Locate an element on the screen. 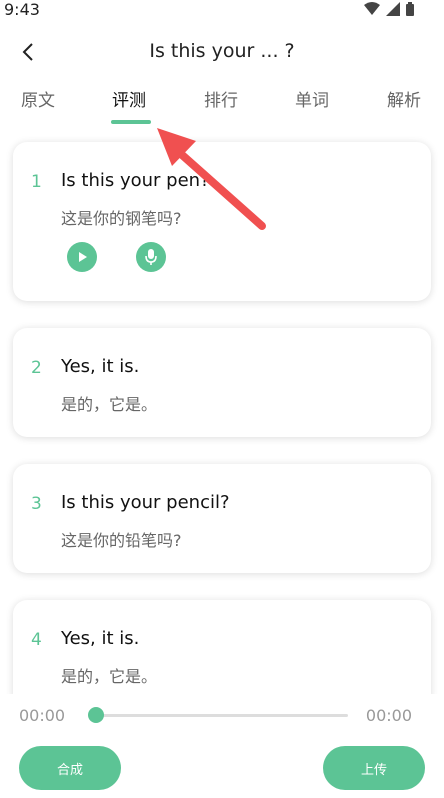  sentence-number: 3 is located at coordinates (36, 504).